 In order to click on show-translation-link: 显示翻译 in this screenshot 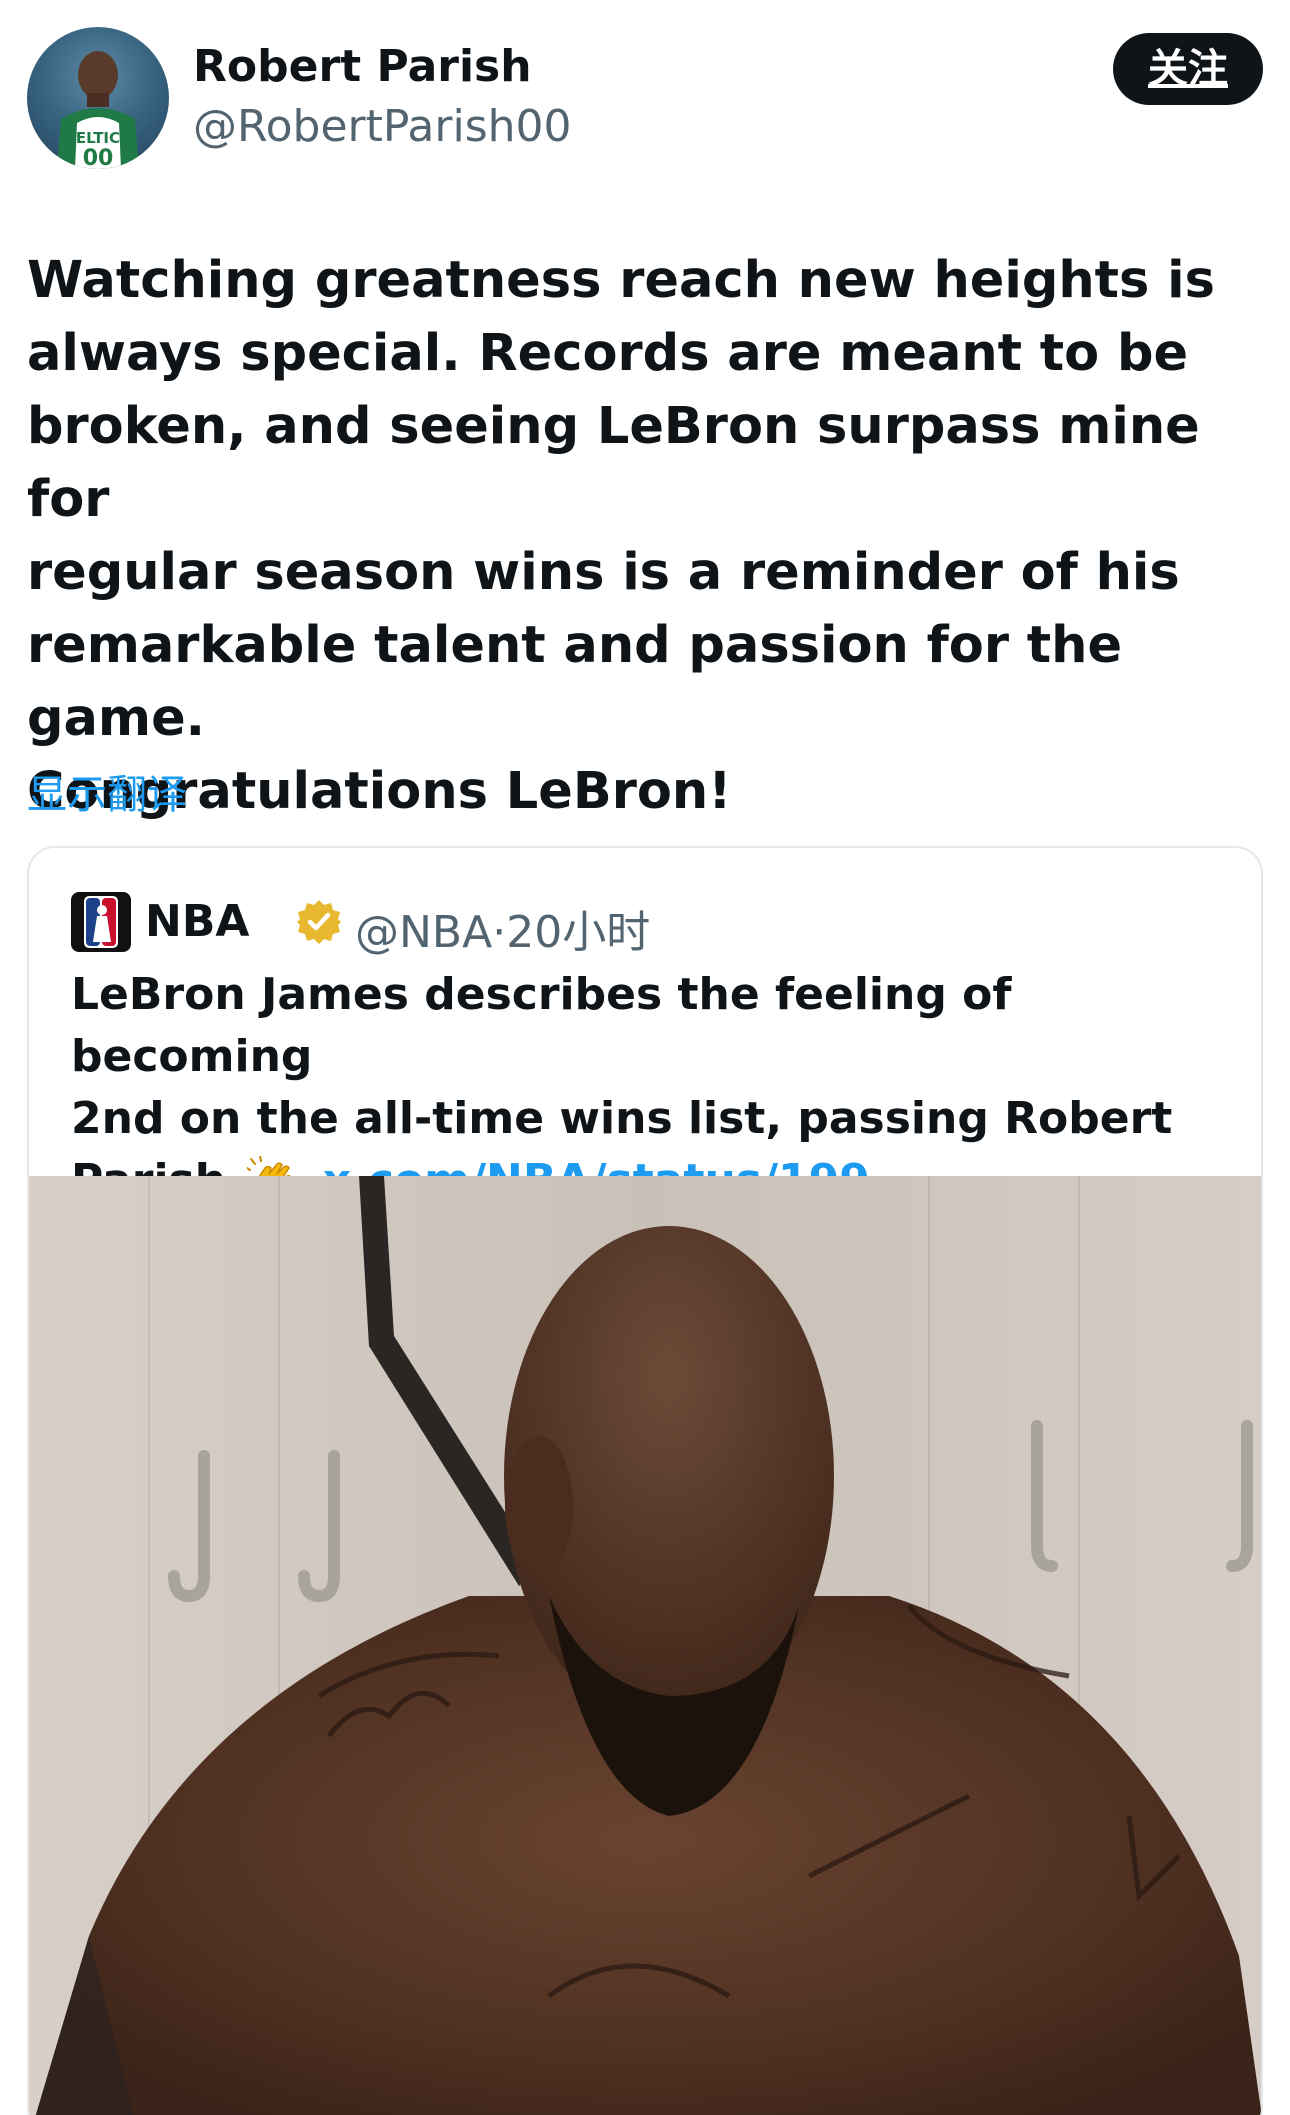, I will do `click(107, 791)`.